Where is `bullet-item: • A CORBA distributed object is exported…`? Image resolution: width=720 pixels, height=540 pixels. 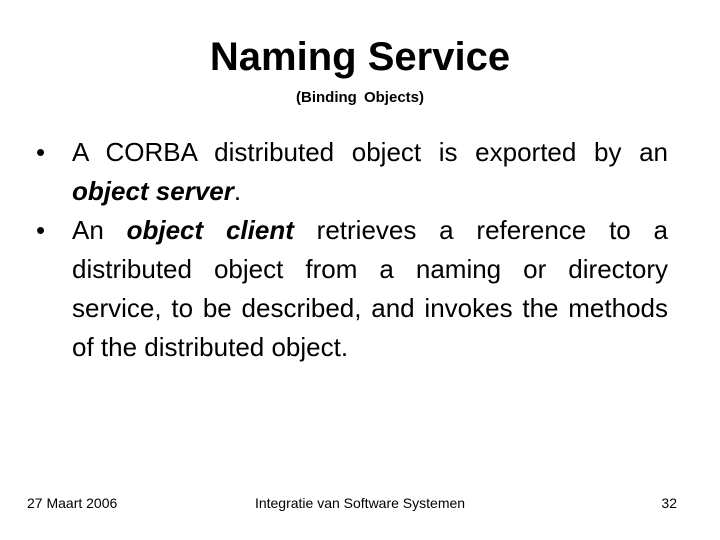
bullet-item: • A CORBA distributed object is exported… is located at coordinates (352, 172).